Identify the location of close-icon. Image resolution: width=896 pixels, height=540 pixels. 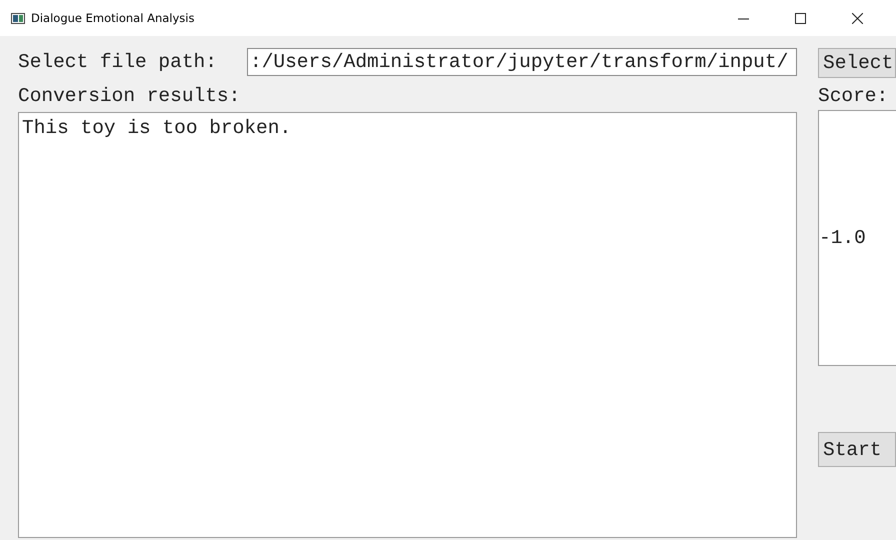
(857, 18).